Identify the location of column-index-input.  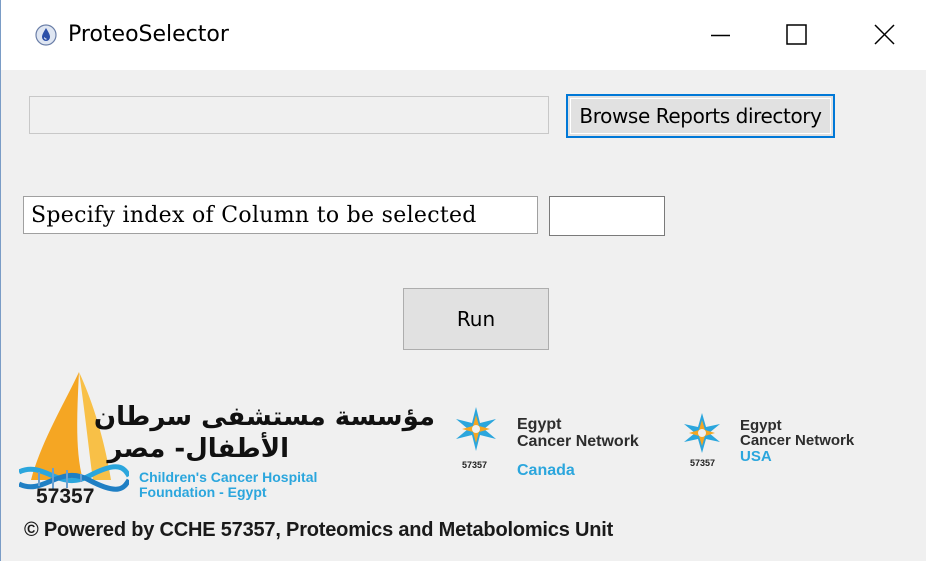
(607, 216).